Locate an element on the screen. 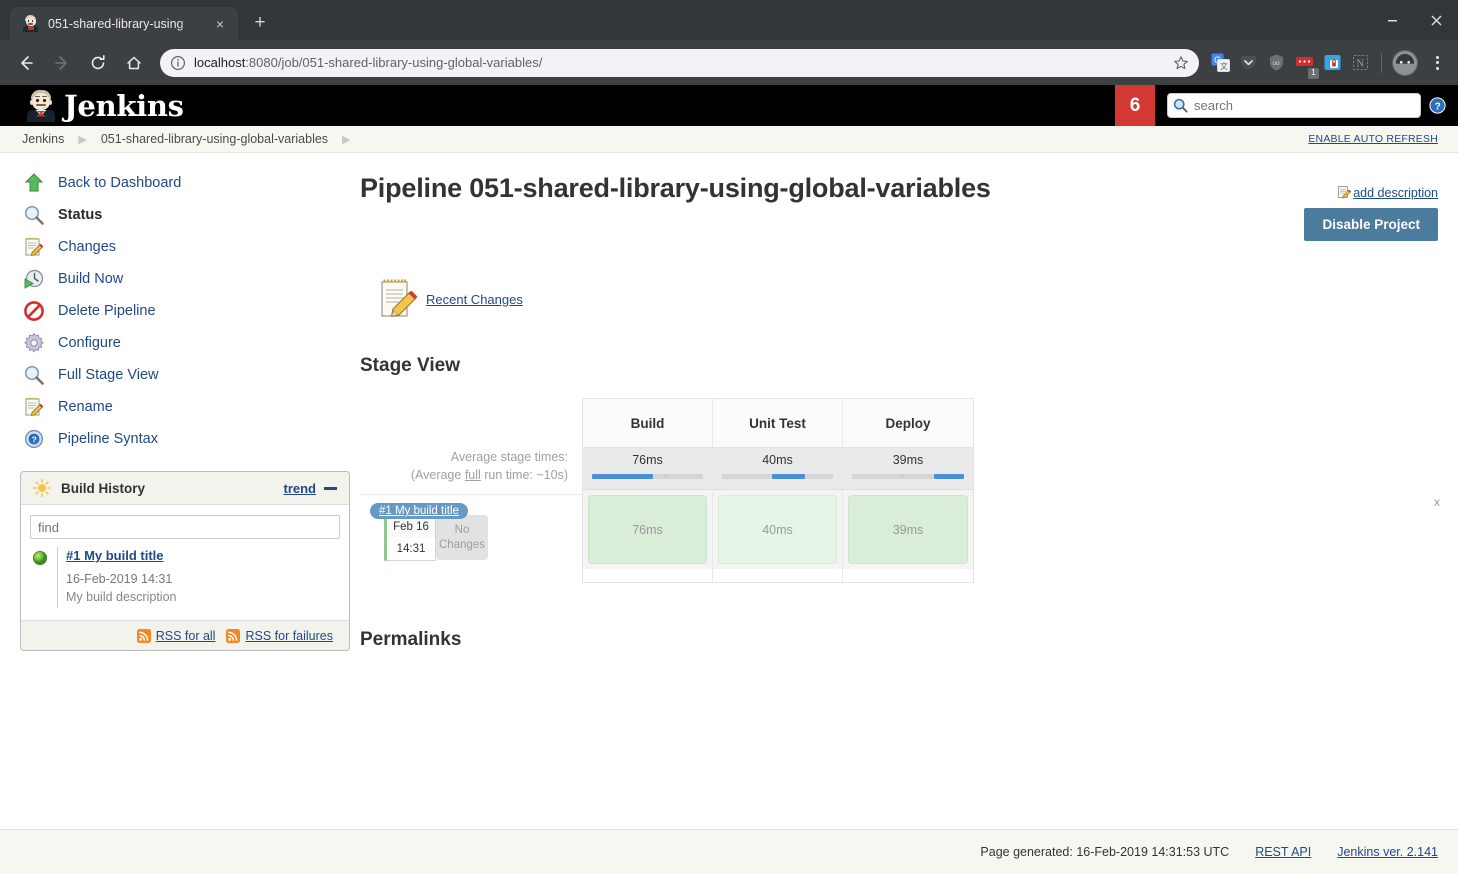  stage-average: 76ms is located at coordinates (647, 469).